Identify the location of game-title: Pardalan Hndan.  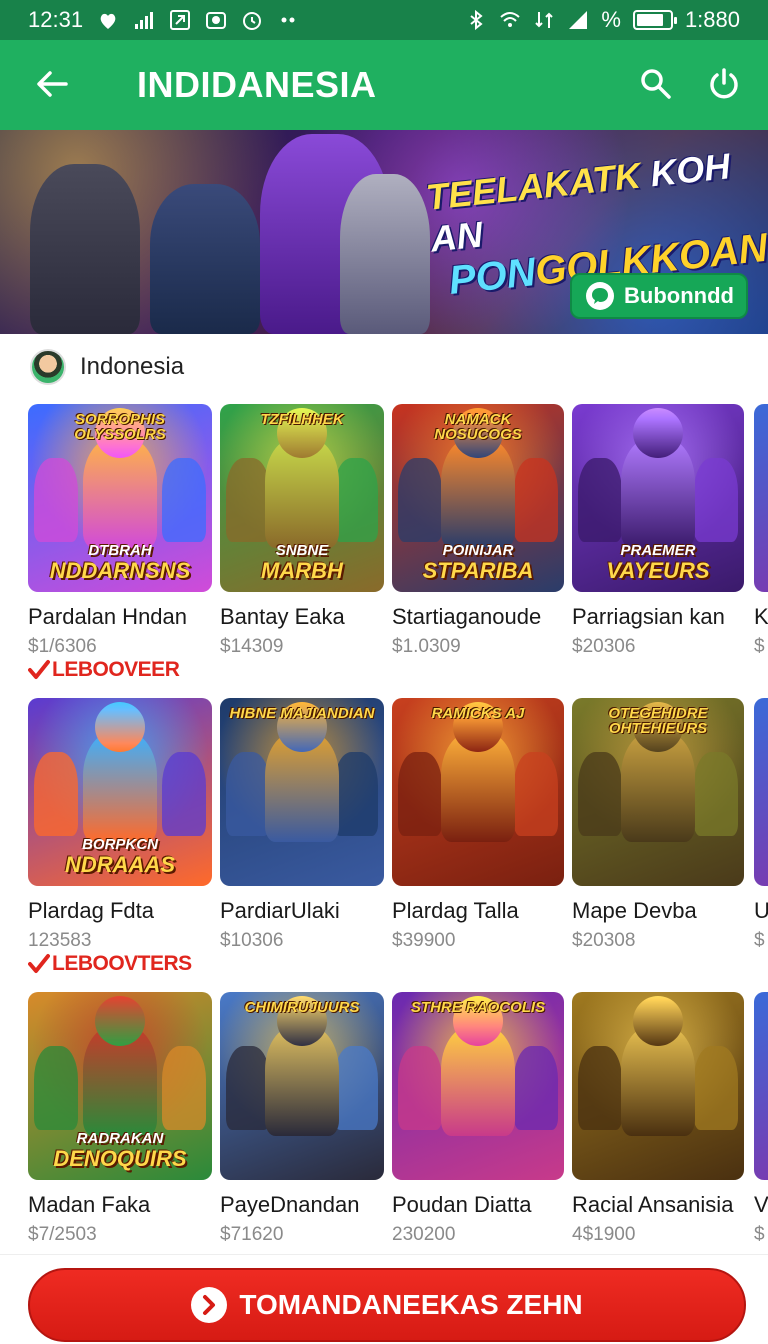
(108, 616).